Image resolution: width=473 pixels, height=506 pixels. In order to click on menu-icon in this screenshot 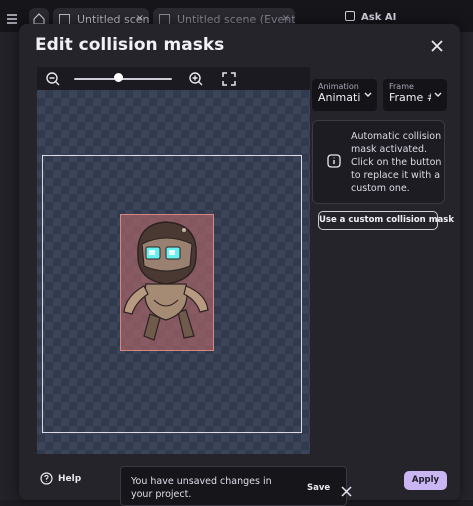, I will do `click(12, 17)`.